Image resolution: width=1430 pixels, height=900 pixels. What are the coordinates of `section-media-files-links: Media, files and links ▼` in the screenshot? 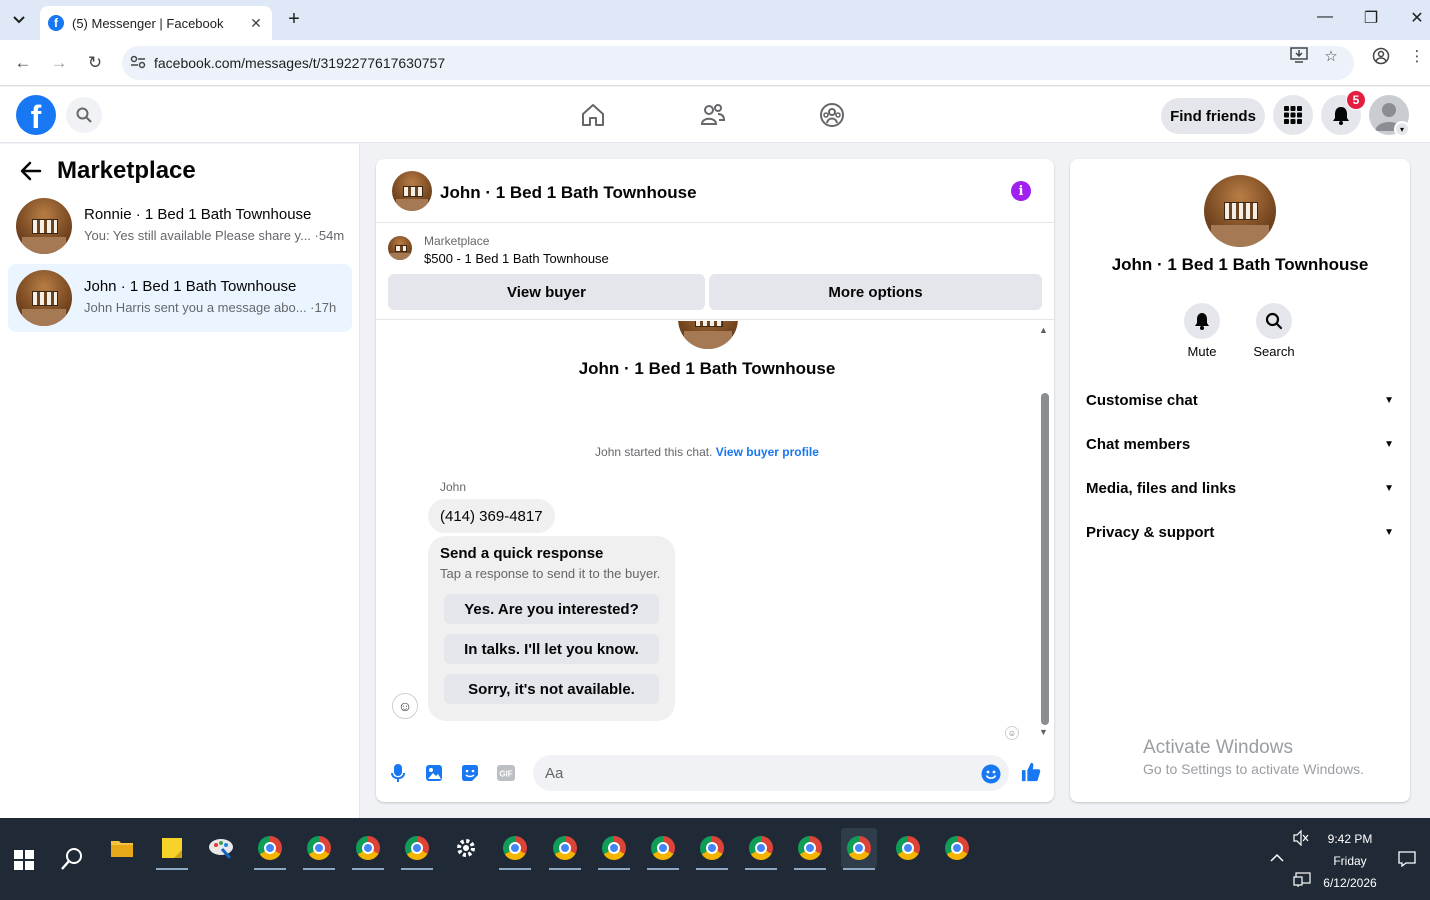 It's located at (1240, 488).